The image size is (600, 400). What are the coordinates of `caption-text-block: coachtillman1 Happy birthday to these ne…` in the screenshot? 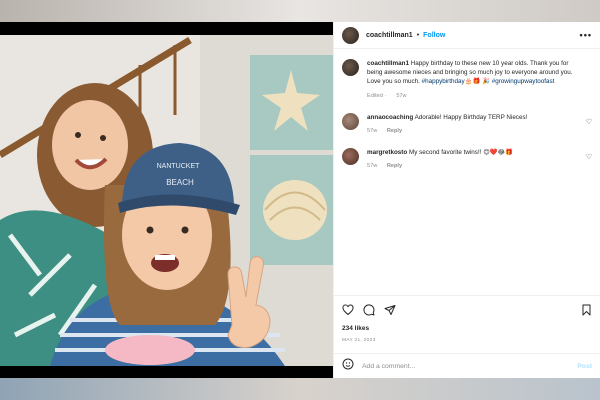 It's located at (474, 72).